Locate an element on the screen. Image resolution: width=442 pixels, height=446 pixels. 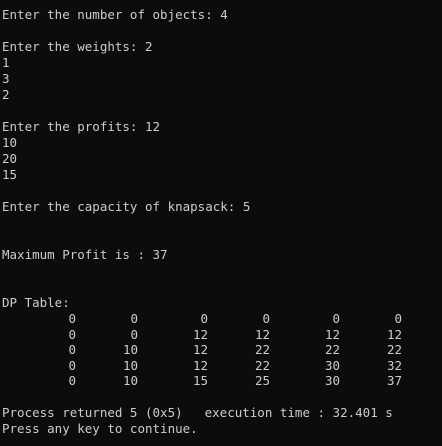
dp-table-cell: 32 is located at coordinates (394, 365).